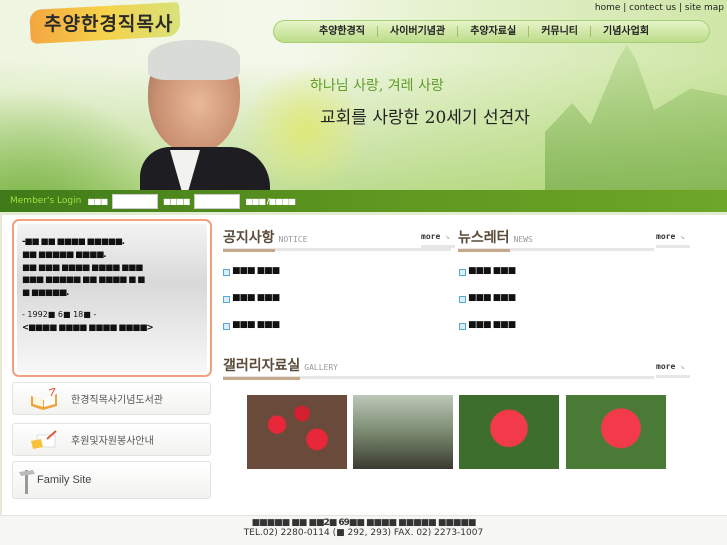  What do you see at coordinates (59, 314) in the screenshot?
I see `quote-date: - 1992■ 6■ 18■ -` at bounding box center [59, 314].